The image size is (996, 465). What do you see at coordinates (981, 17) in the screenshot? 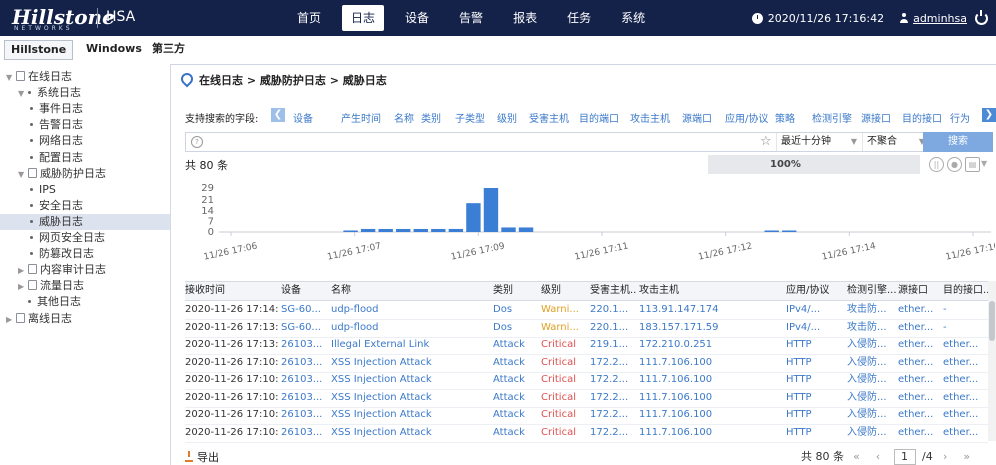
I see `logout-icon` at bounding box center [981, 17].